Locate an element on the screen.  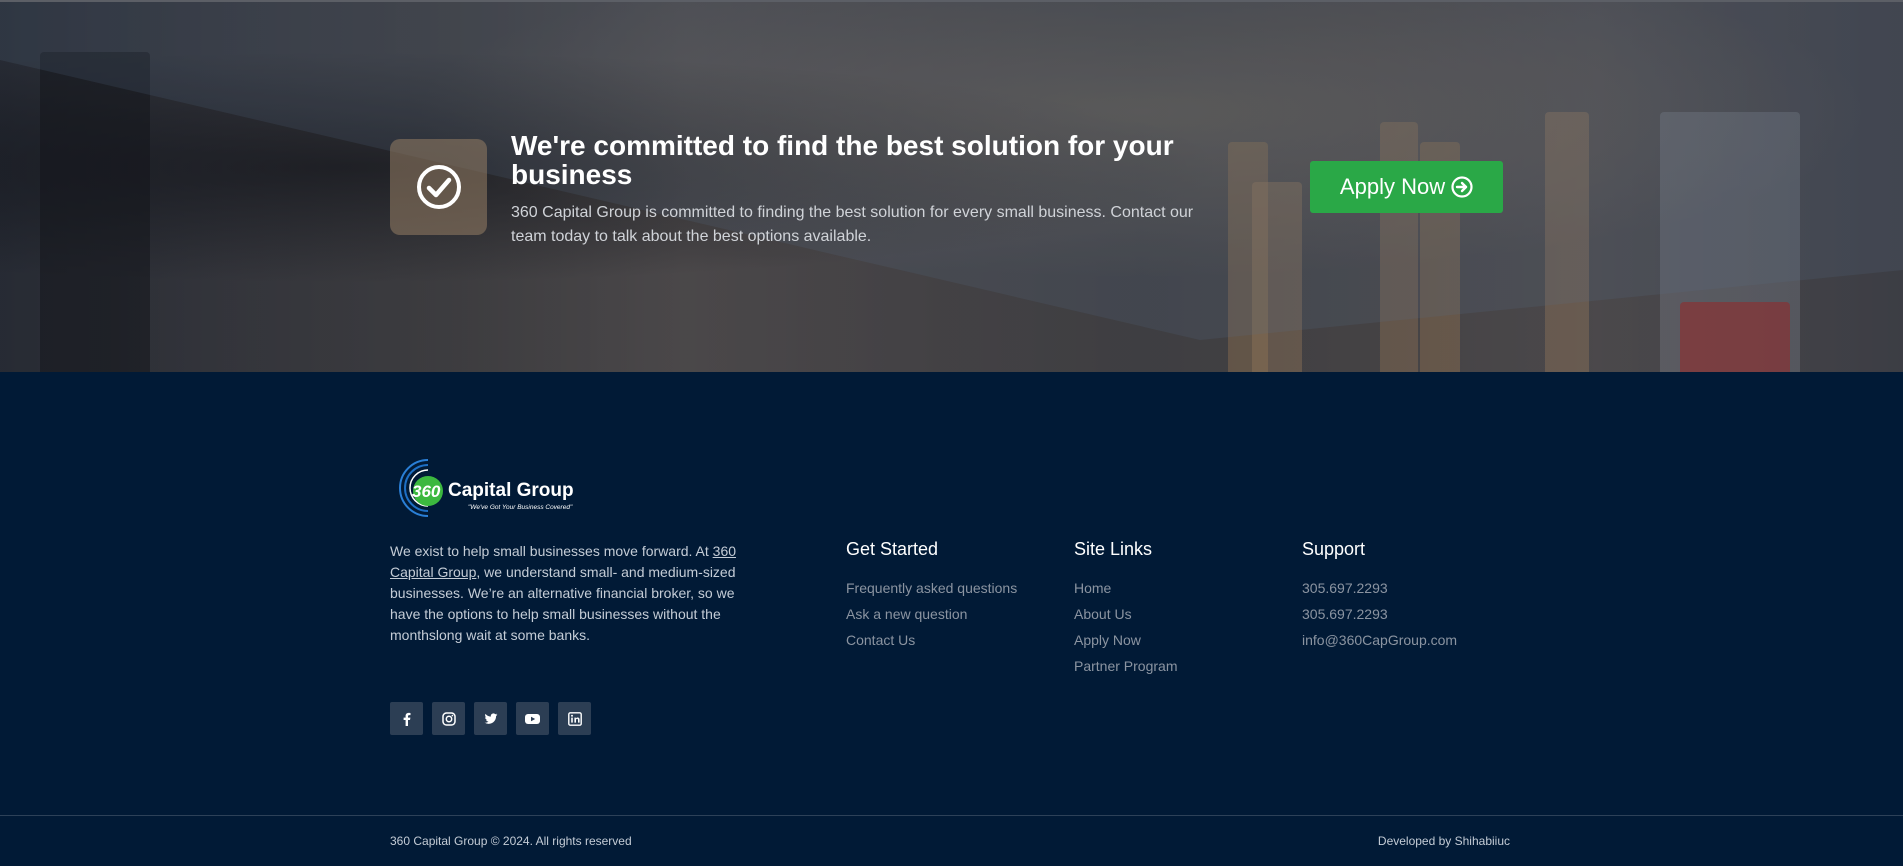
apply-now-label: Apply Now is located at coordinates (1392, 186).